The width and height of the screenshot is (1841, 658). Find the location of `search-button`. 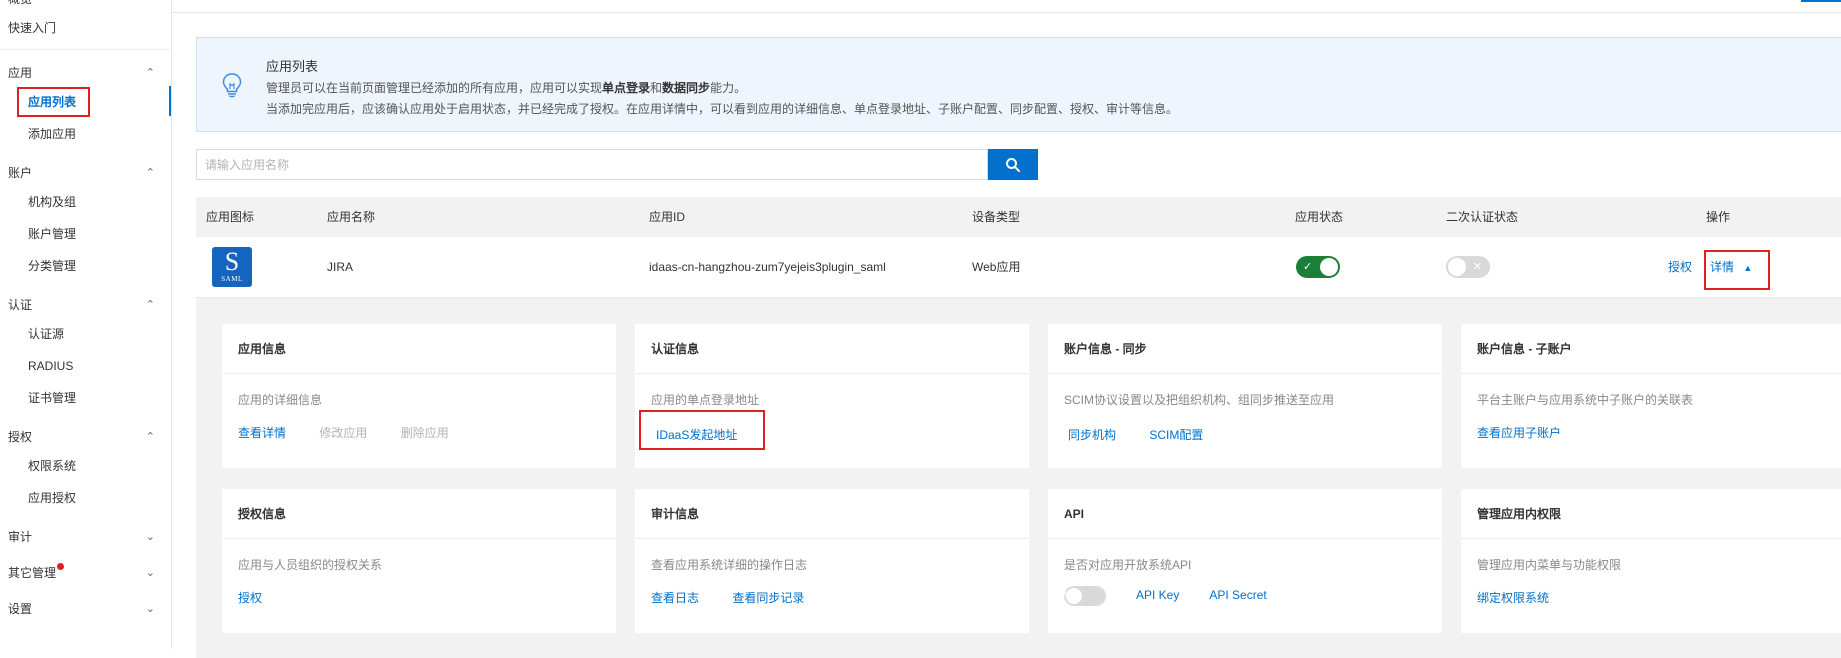

search-button is located at coordinates (1013, 164).